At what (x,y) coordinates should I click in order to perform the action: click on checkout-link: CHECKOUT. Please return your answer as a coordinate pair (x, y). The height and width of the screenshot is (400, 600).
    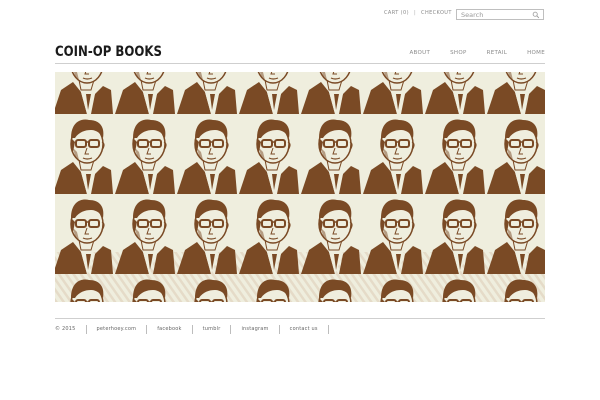
    Looking at the image, I should click on (436, 13).